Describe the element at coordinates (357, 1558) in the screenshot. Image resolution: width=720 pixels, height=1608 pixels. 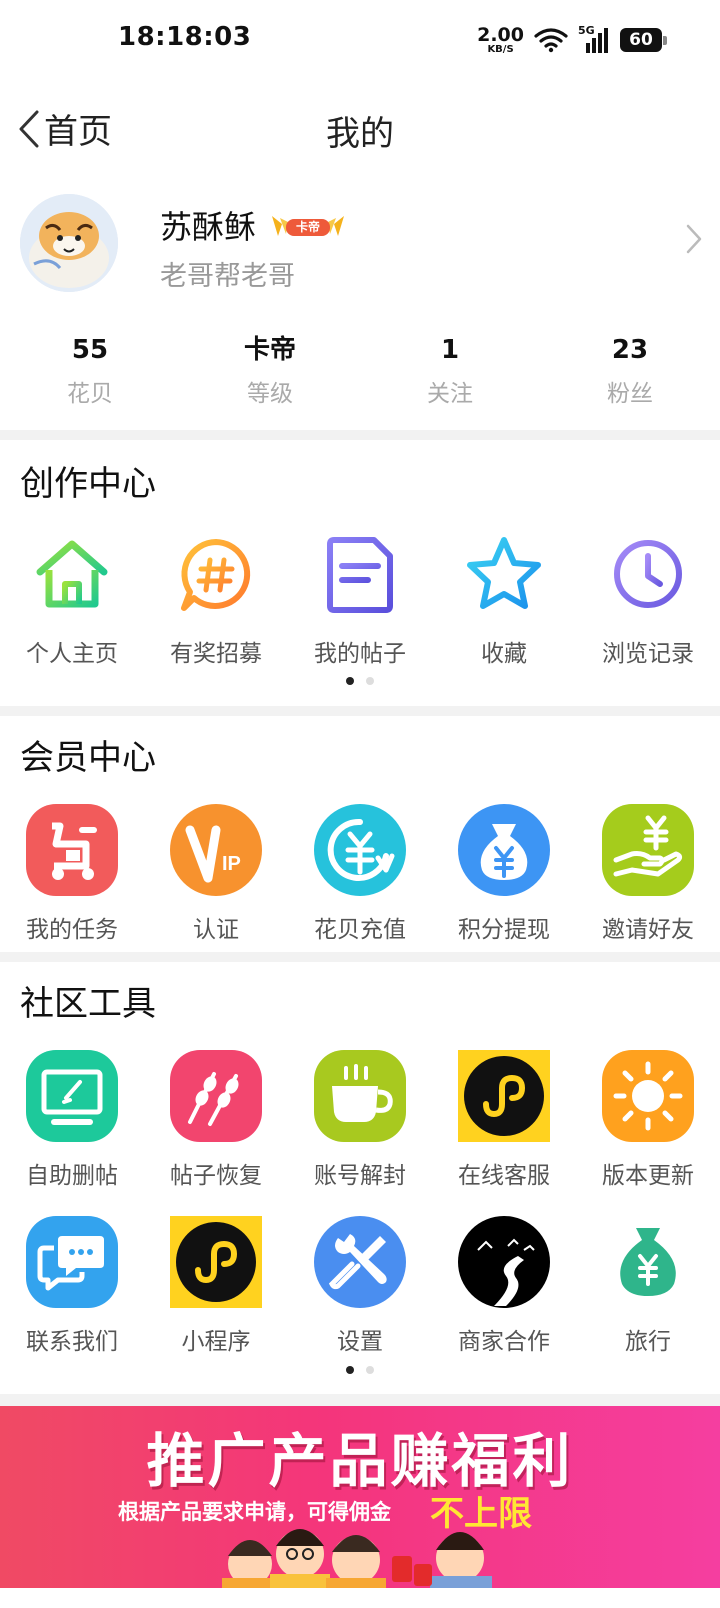
I see `banner-illustration` at that location.